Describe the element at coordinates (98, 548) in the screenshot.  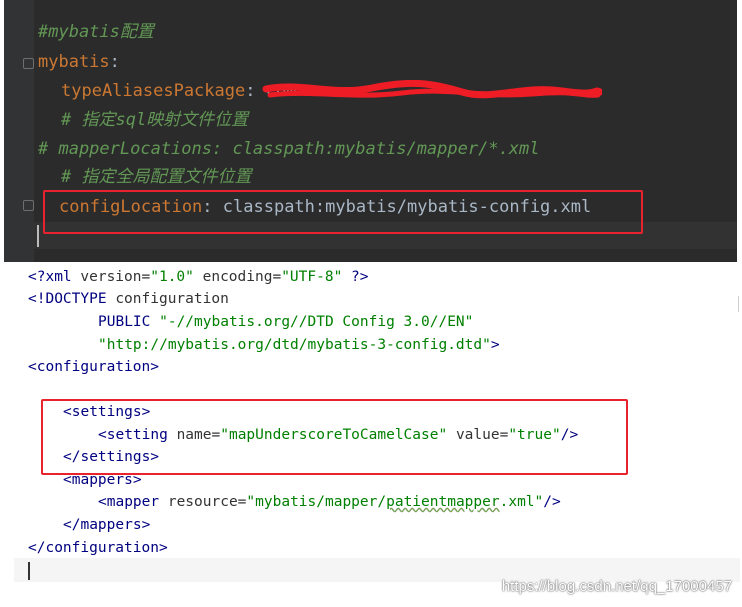
I see `xml-line-configuration-close: </configuration>` at that location.